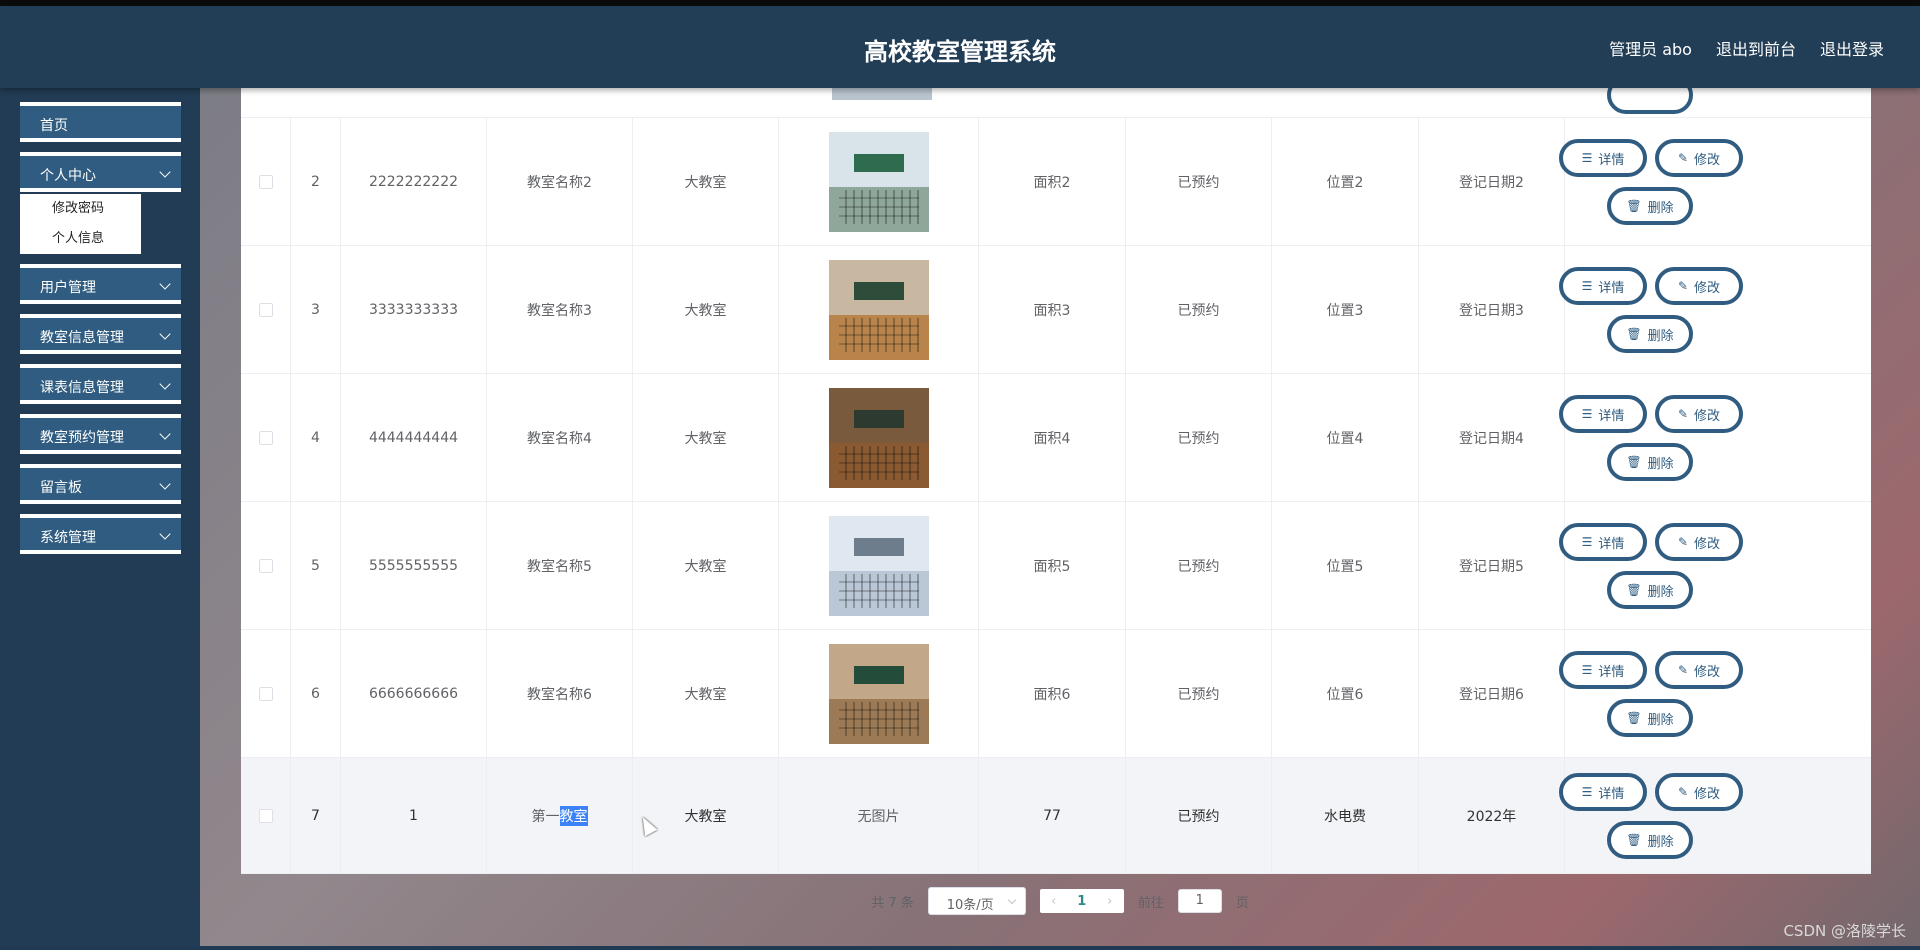  I want to click on name-cell: 教室名称3, so click(560, 309).